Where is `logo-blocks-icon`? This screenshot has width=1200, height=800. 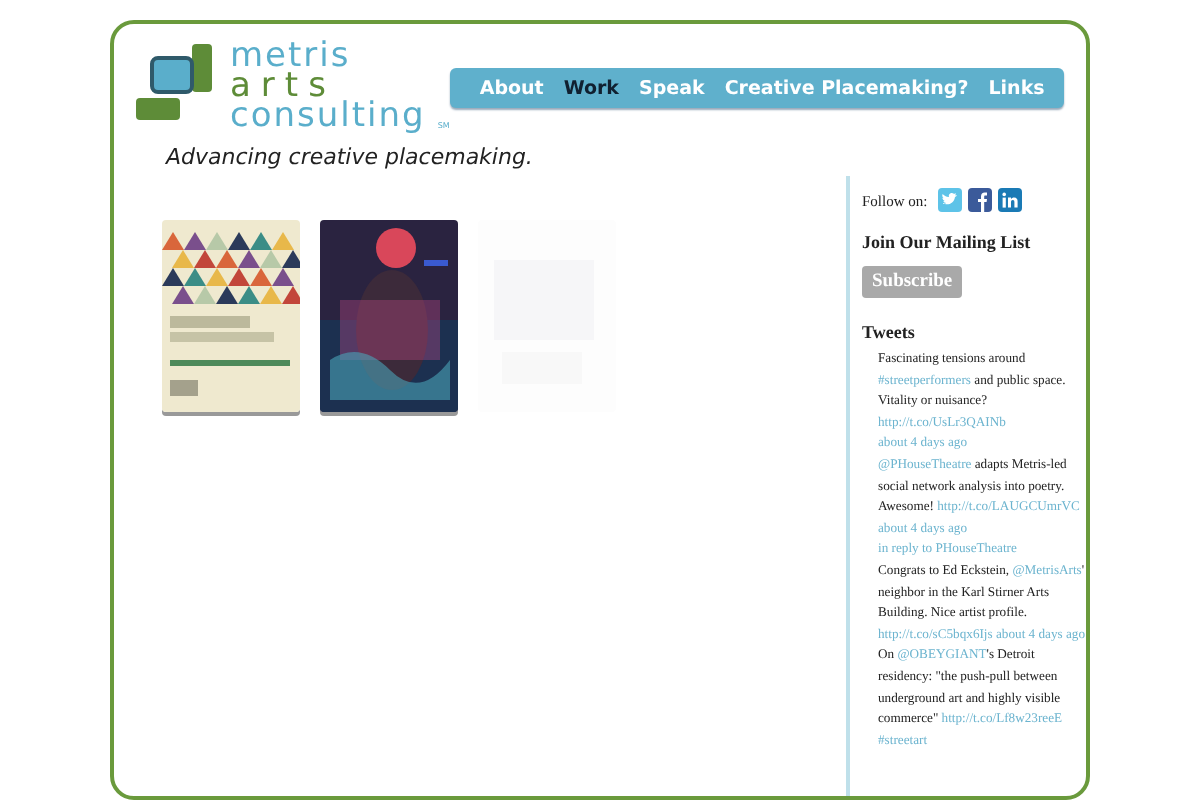
logo-blocks-icon is located at coordinates (176, 82).